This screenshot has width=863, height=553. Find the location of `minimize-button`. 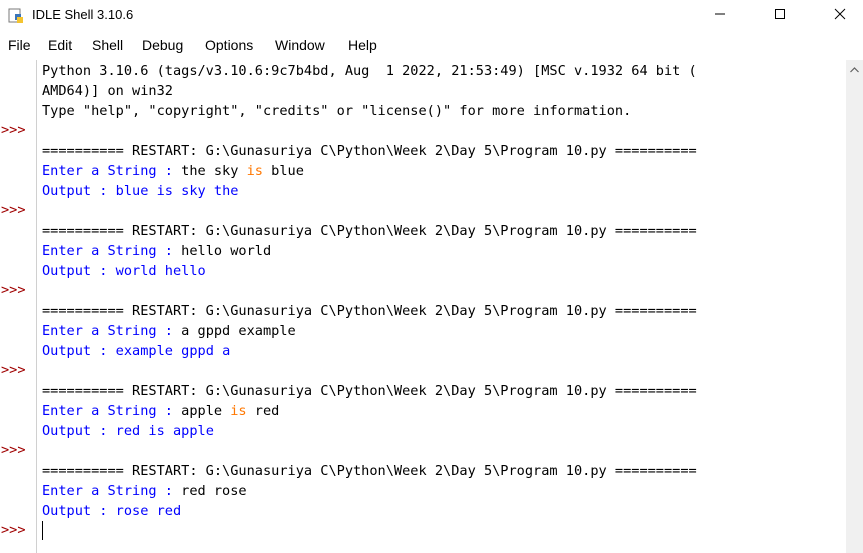

minimize-button is located at coordinates (720, 16).